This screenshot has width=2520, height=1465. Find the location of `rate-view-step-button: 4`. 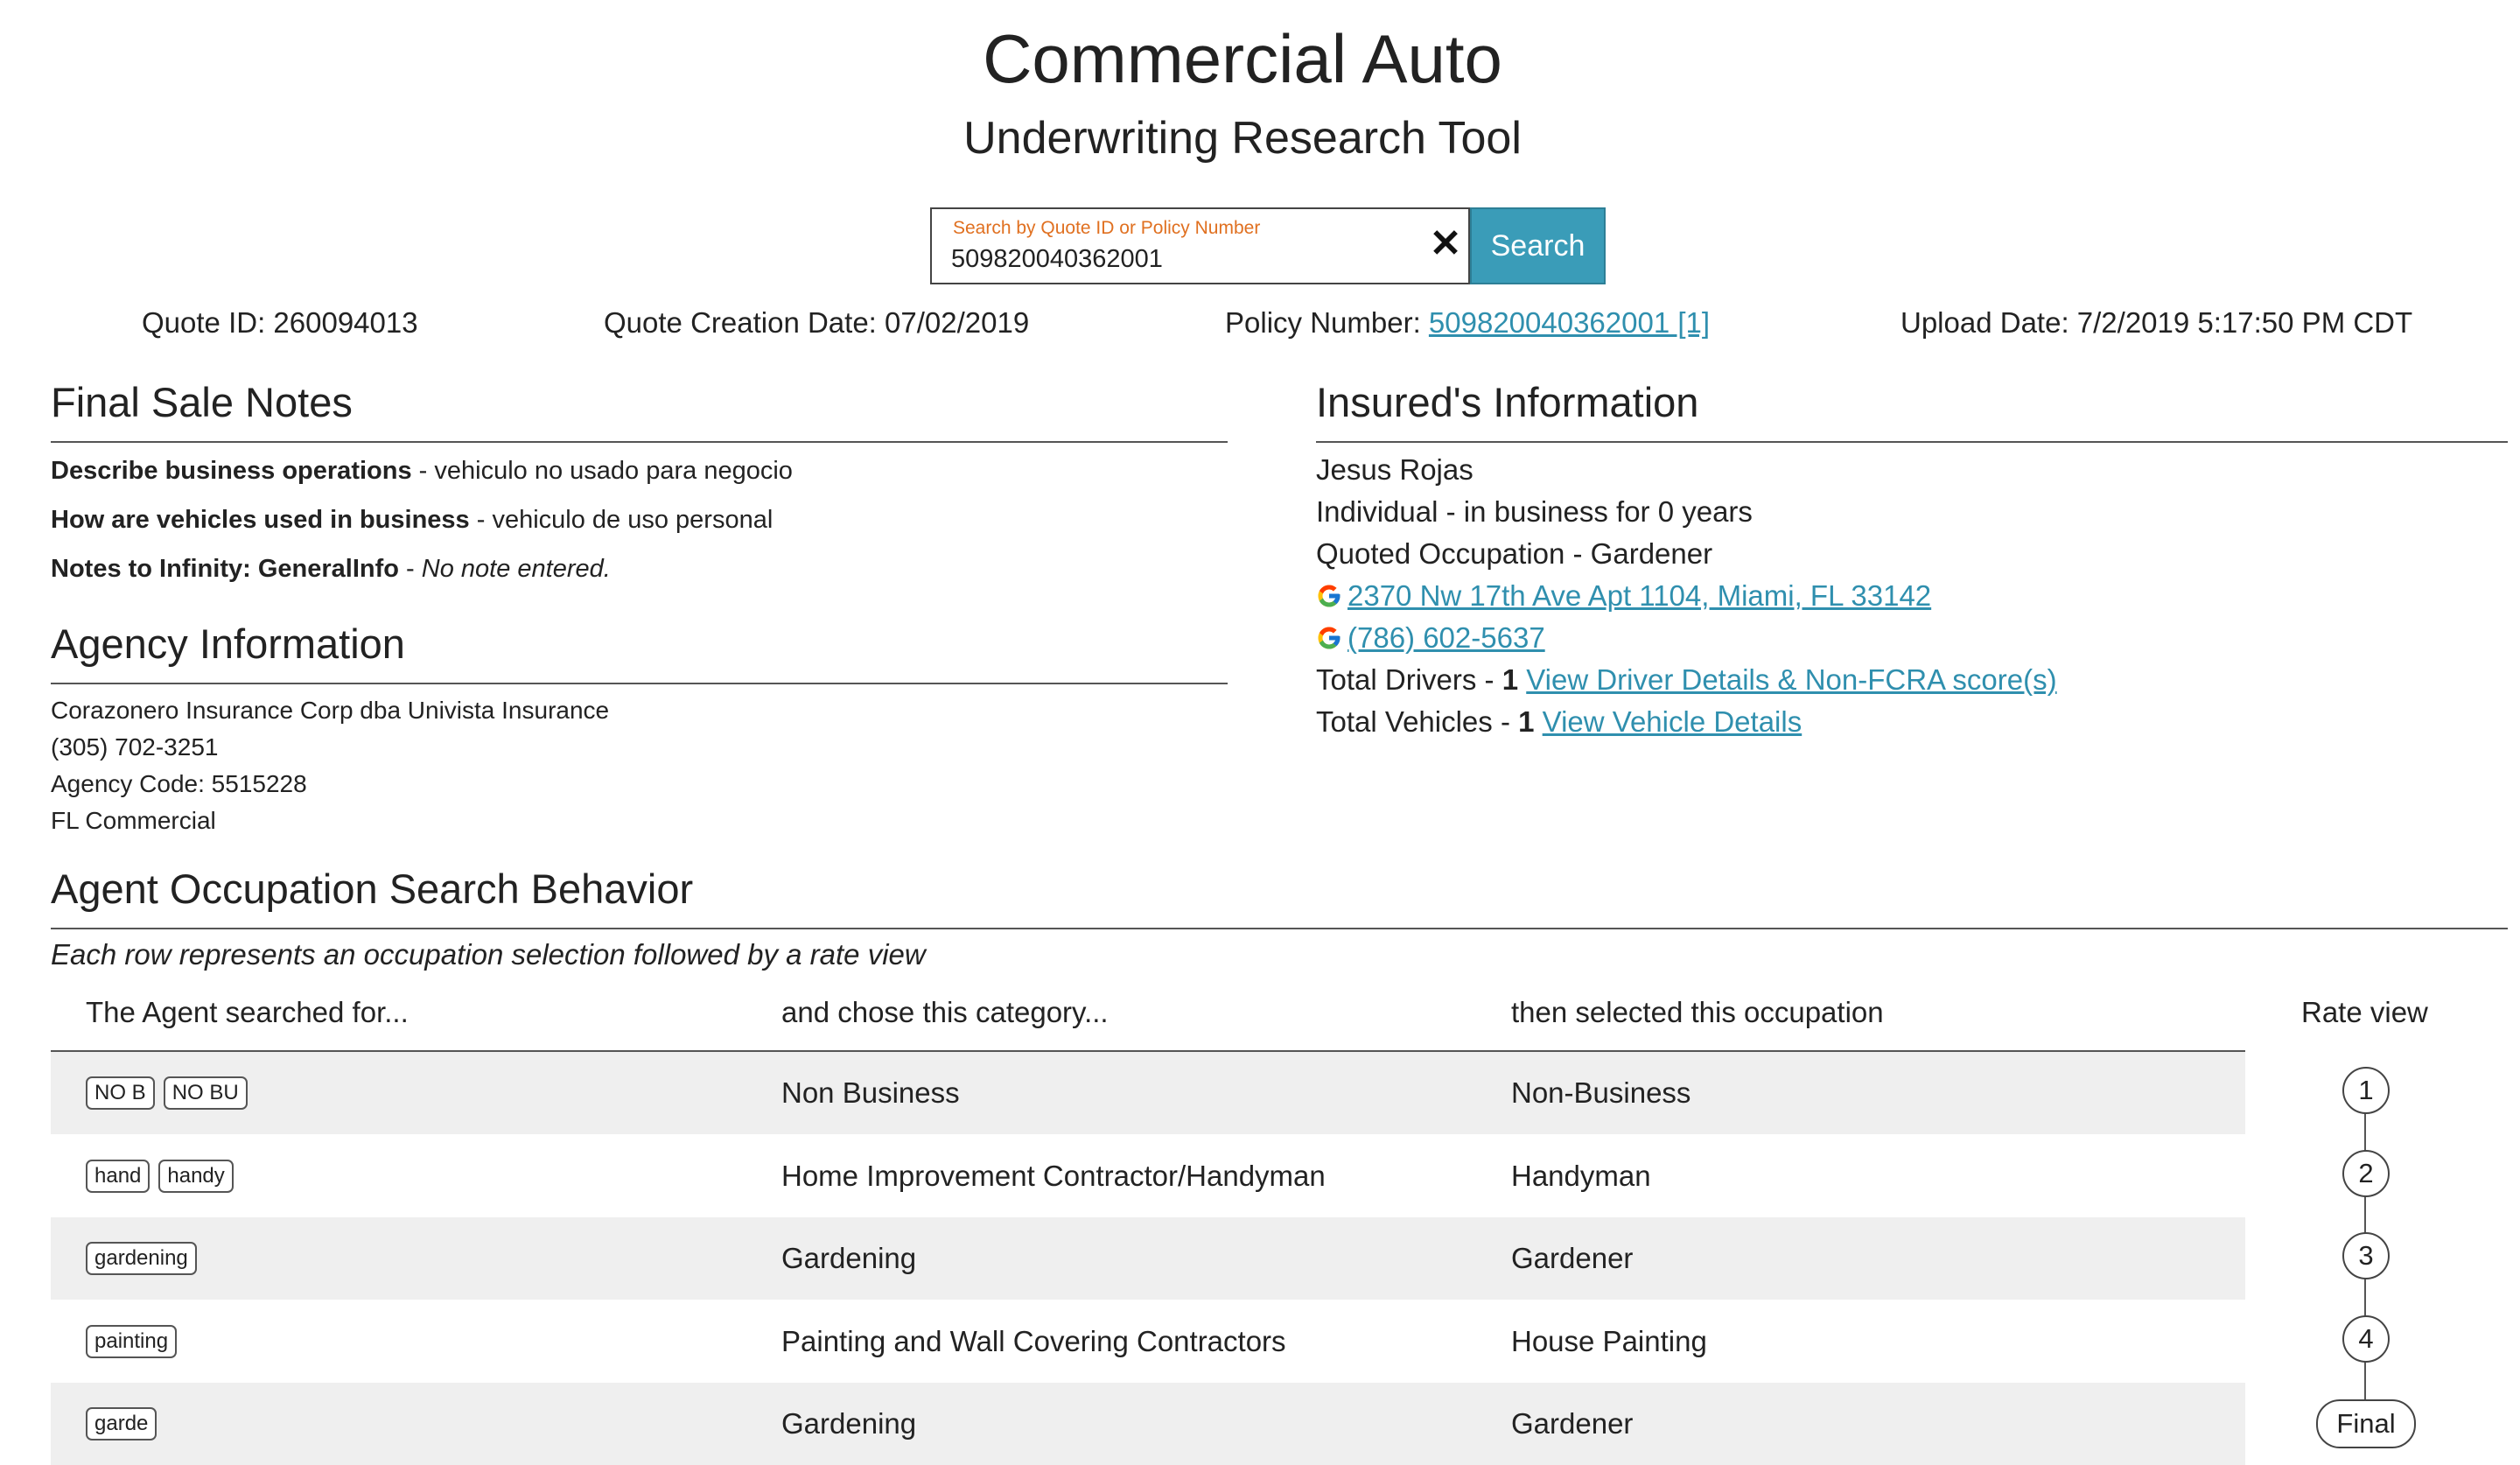

rate-view-step-button: 4 is located at coordinates (2366, 1339).